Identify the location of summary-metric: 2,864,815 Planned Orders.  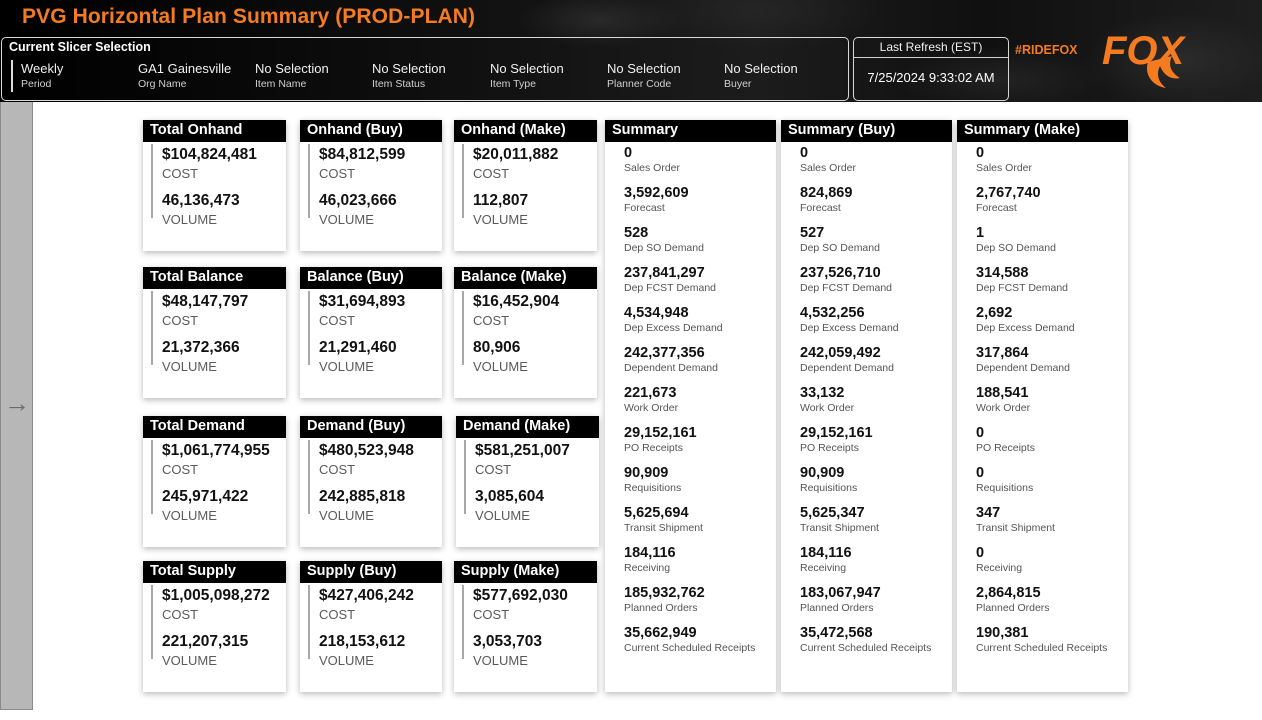
(1013, 599).